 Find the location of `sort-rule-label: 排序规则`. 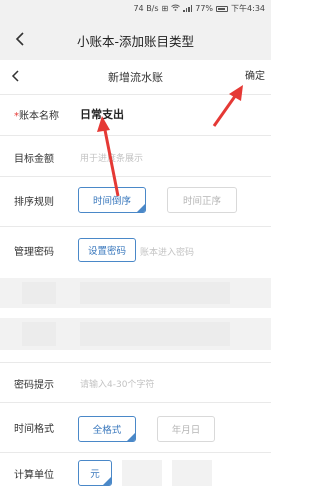

sort-rule-label: 排序规则 is located at coordinates (34, 202).